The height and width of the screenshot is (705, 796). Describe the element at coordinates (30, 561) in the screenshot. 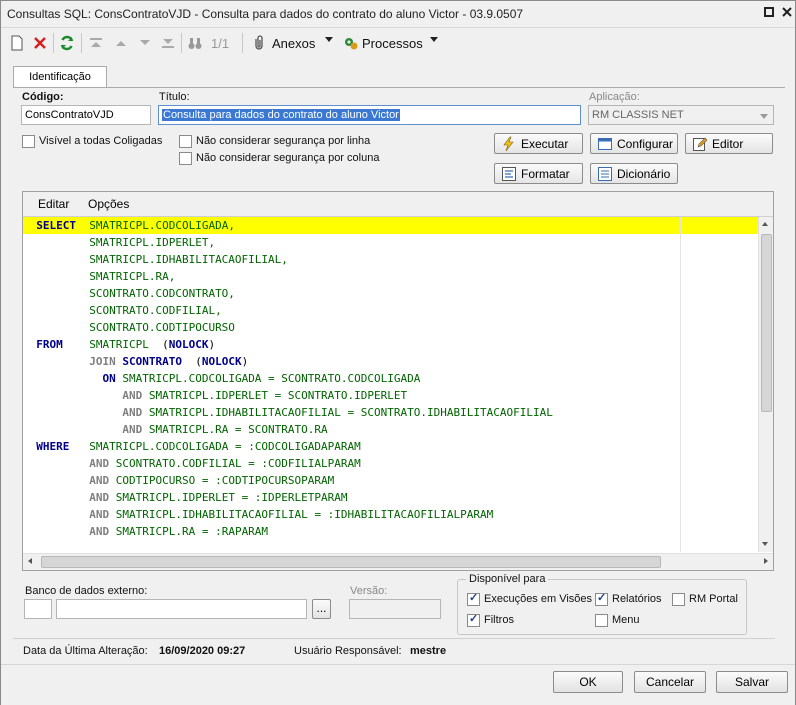

I see `scroll-left-icon` at that location.